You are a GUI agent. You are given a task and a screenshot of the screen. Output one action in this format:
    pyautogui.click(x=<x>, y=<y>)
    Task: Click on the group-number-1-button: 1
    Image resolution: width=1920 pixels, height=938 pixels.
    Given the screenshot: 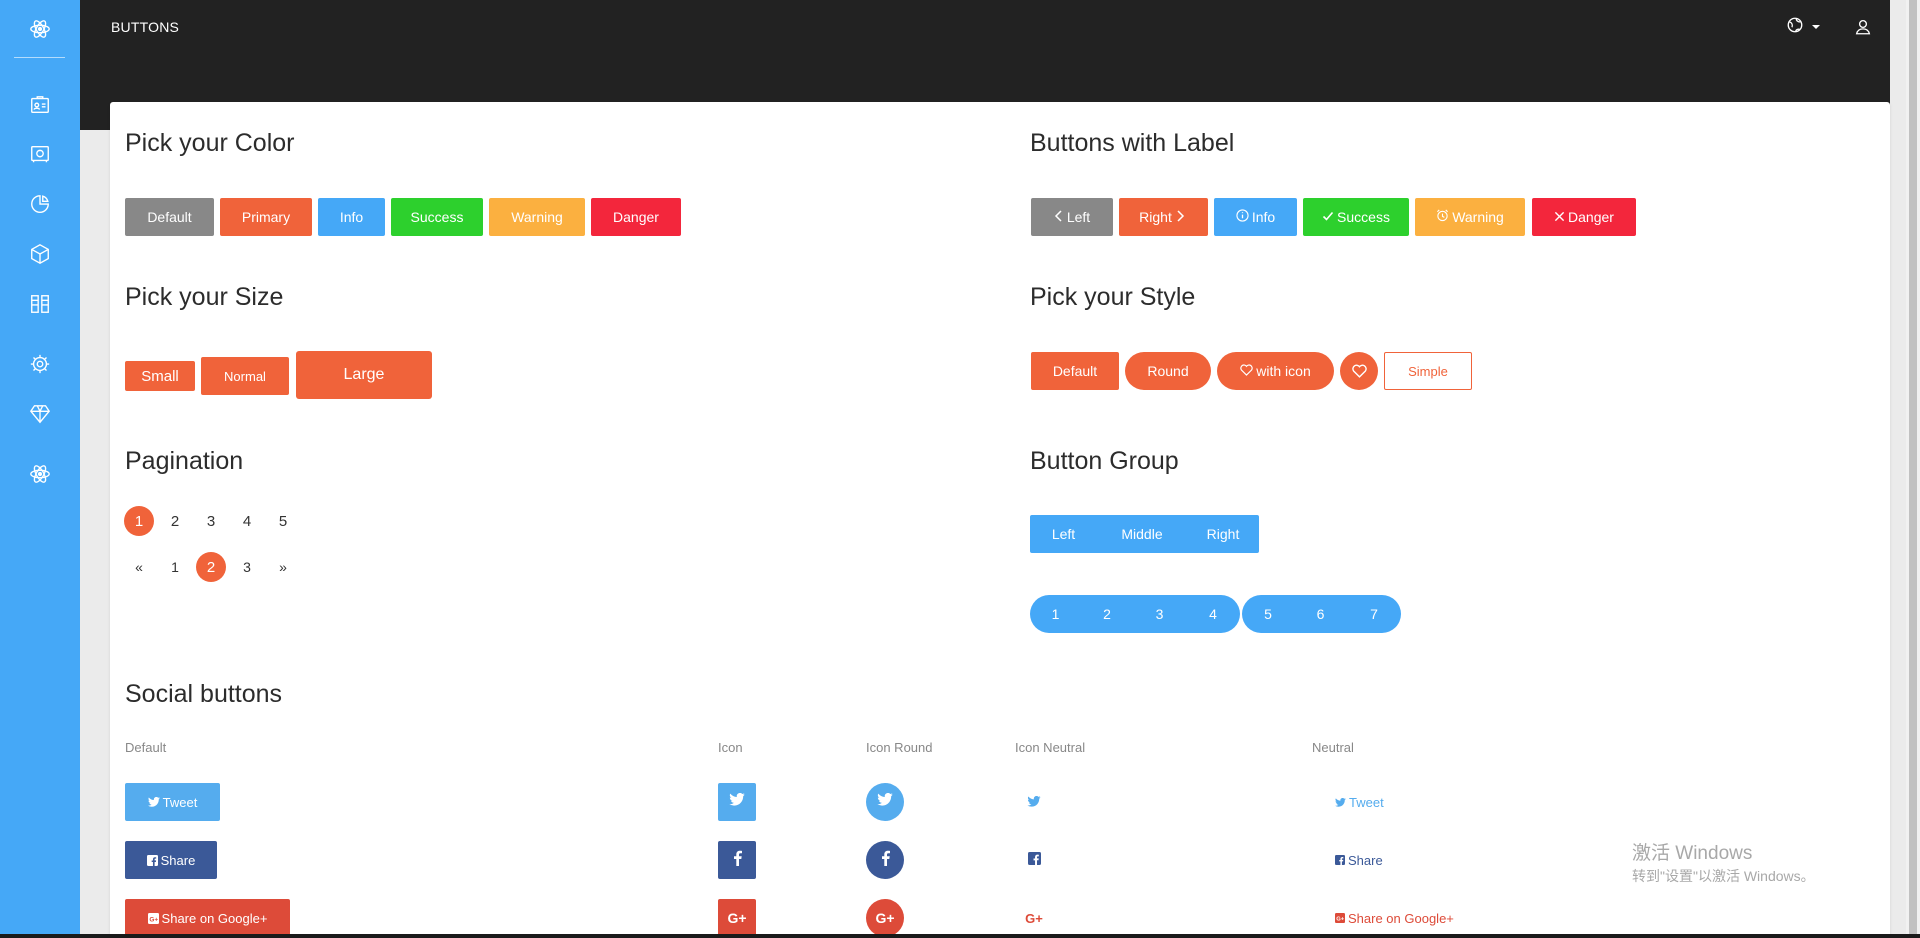 What is the action you would take?
    pyautogui.click(x=1055, y=614)
    